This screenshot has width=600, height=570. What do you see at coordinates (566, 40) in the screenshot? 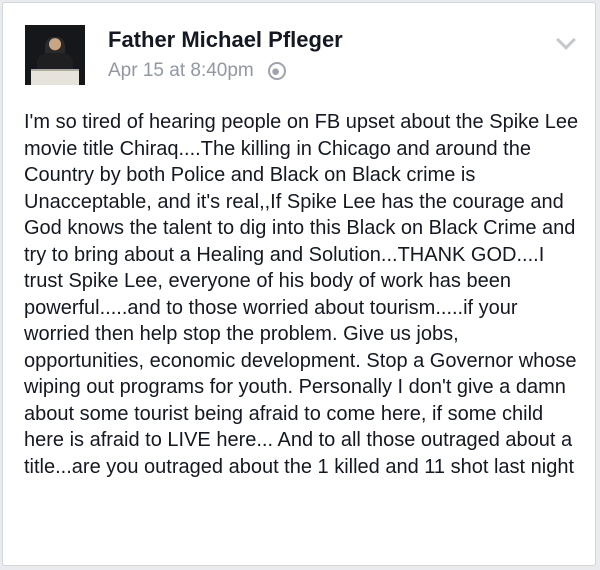
I see `chevron-down-icon` at bounding box center [566, 40].